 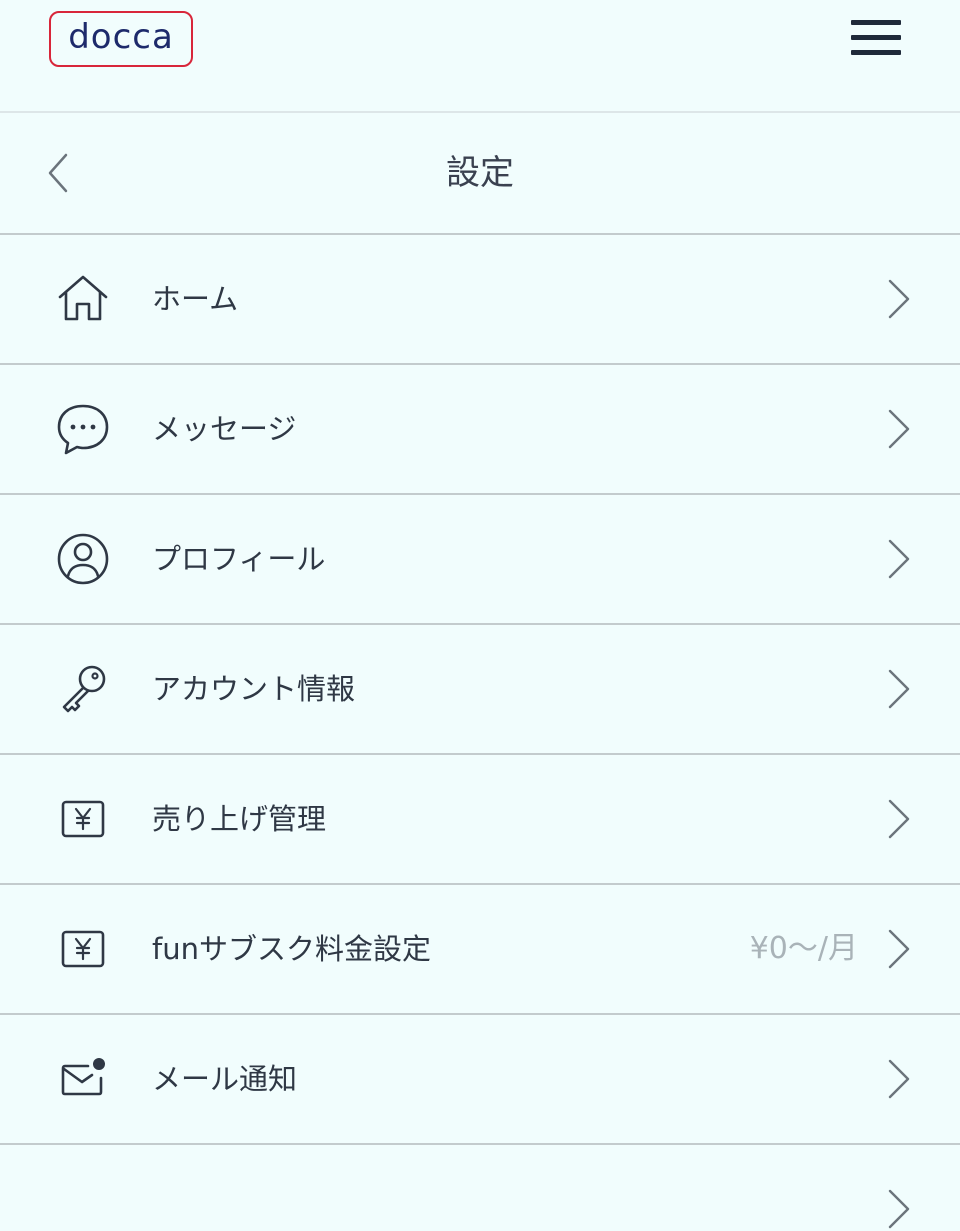 I want to click on logo-text: docca, so click(x=121, y=37).